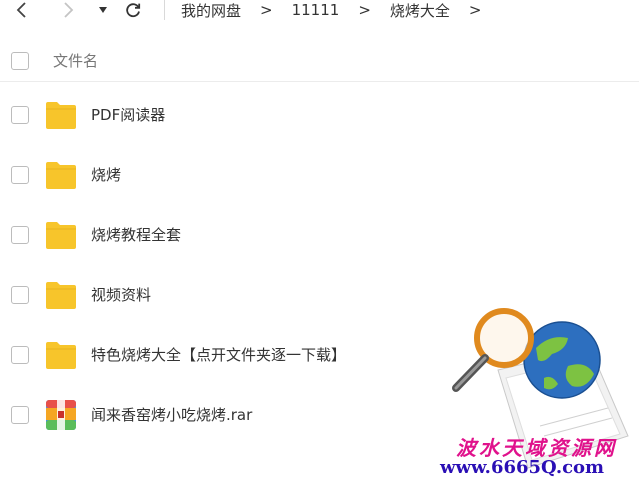 This screenshot has height=492, width=639. I want to click on file-name: 烧烤教程全套, so click(136, 235).